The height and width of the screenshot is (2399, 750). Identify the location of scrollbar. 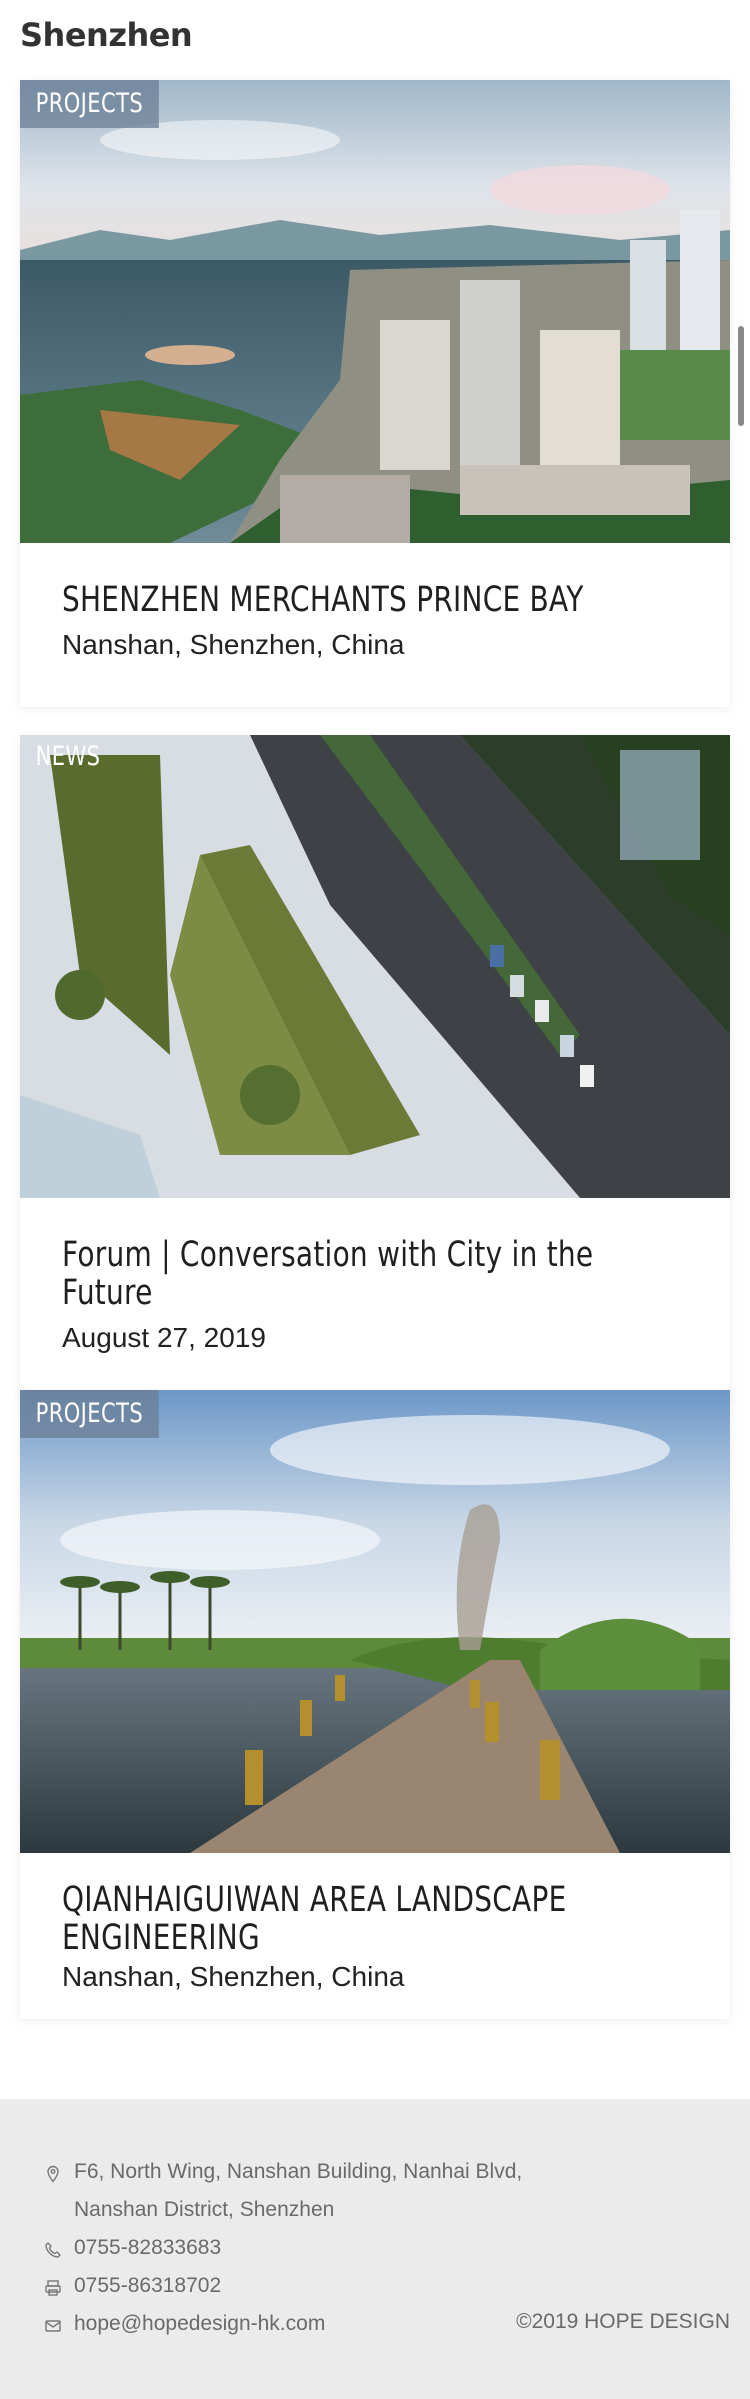
(741, 376).